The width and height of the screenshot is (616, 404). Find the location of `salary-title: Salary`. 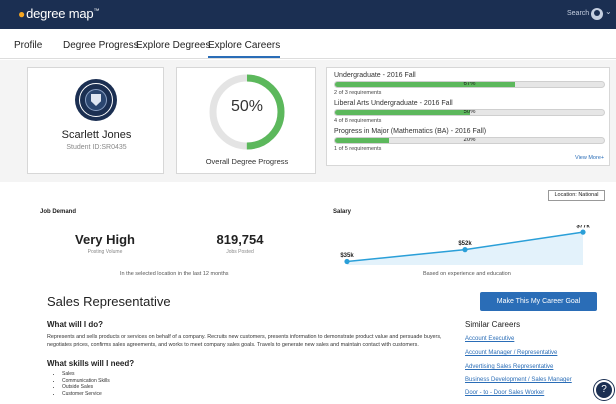

salary-title: Salary is located at coordinates (342, 212).